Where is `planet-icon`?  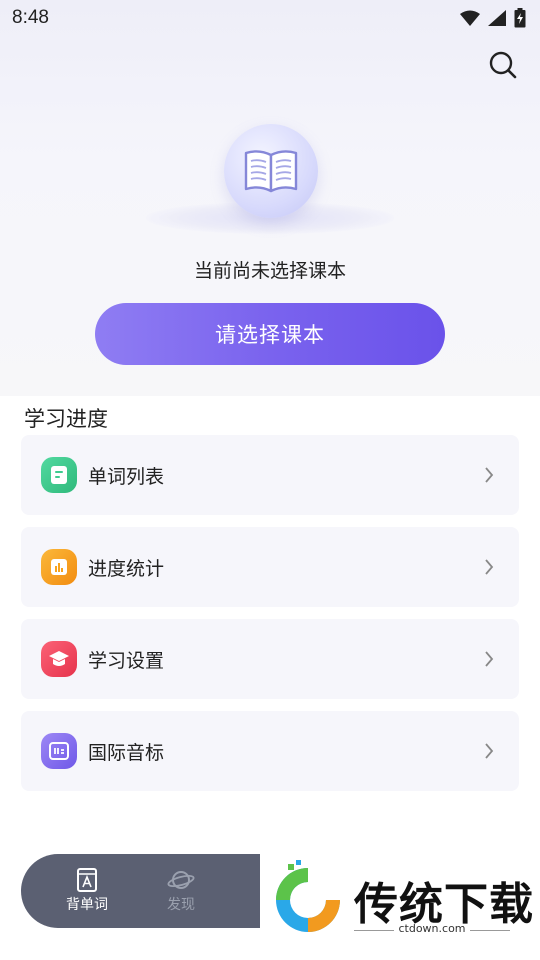
planet-icon is located at coordinates (181, 880).